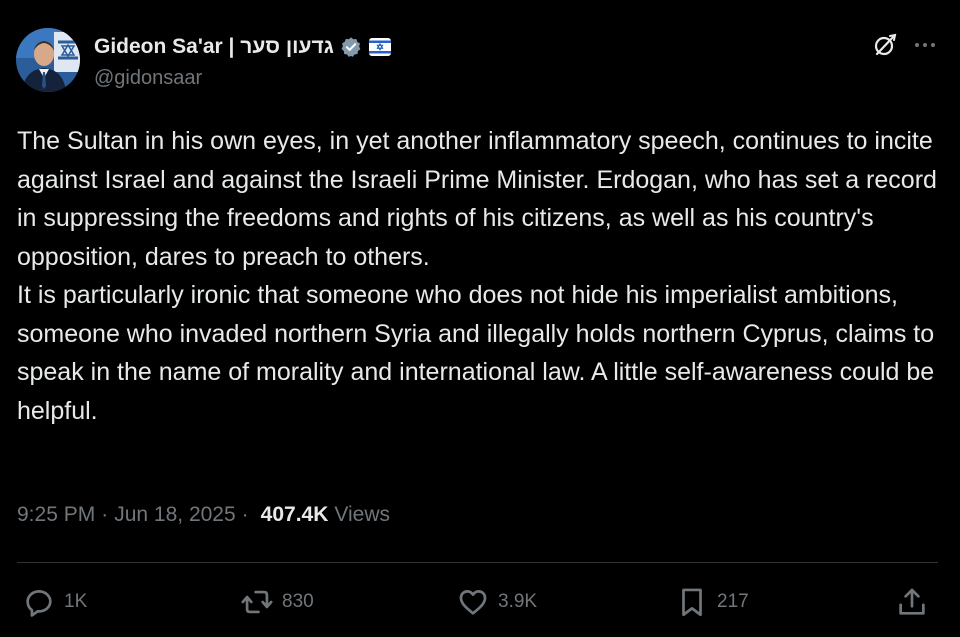  What do you see at coordinates (885, 47) in the screenshot?
I see `grok-icon` at bounding box center [885, 47].